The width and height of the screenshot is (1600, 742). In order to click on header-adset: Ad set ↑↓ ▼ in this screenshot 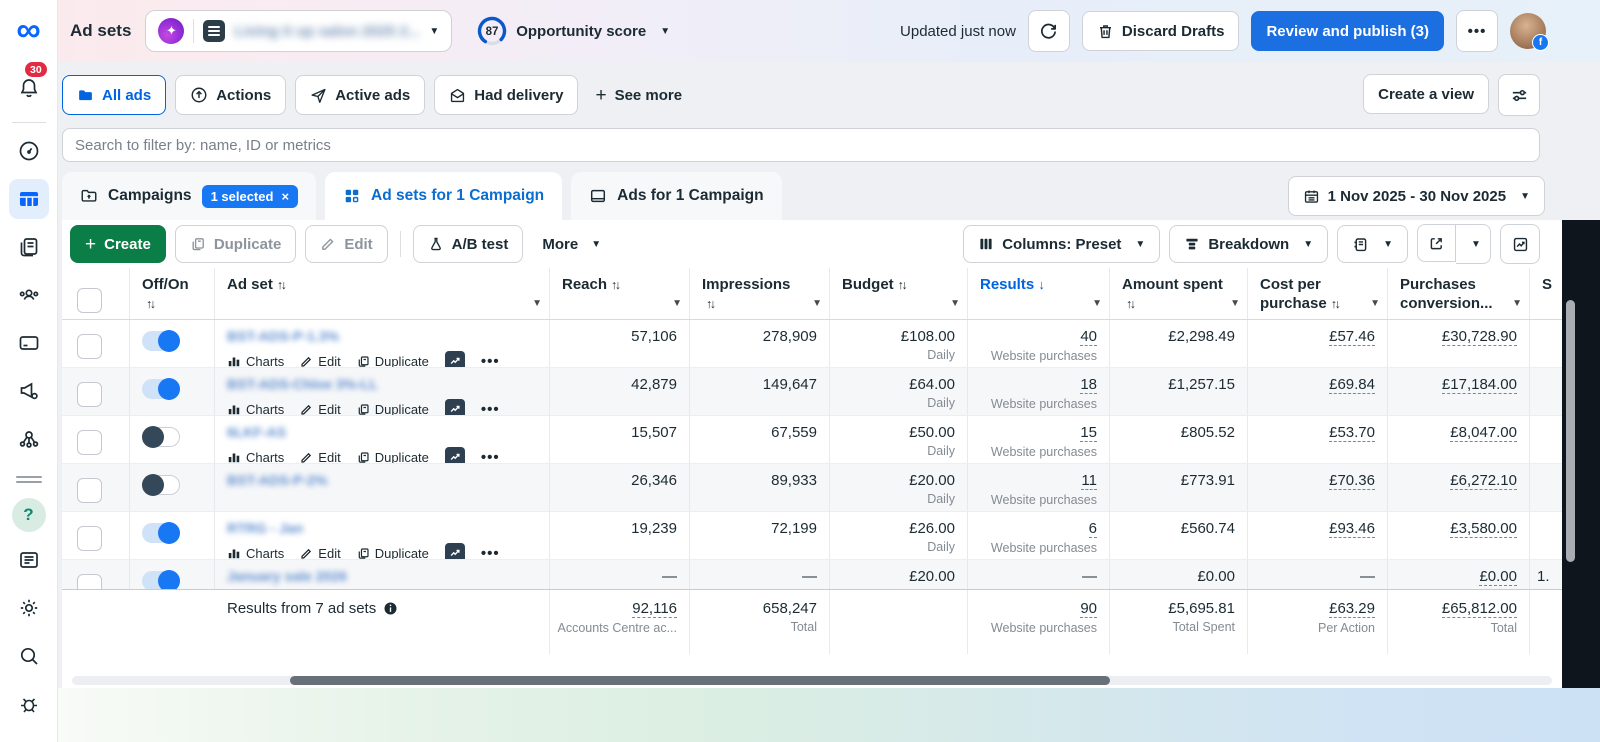, I will do `click(382, 293)`.